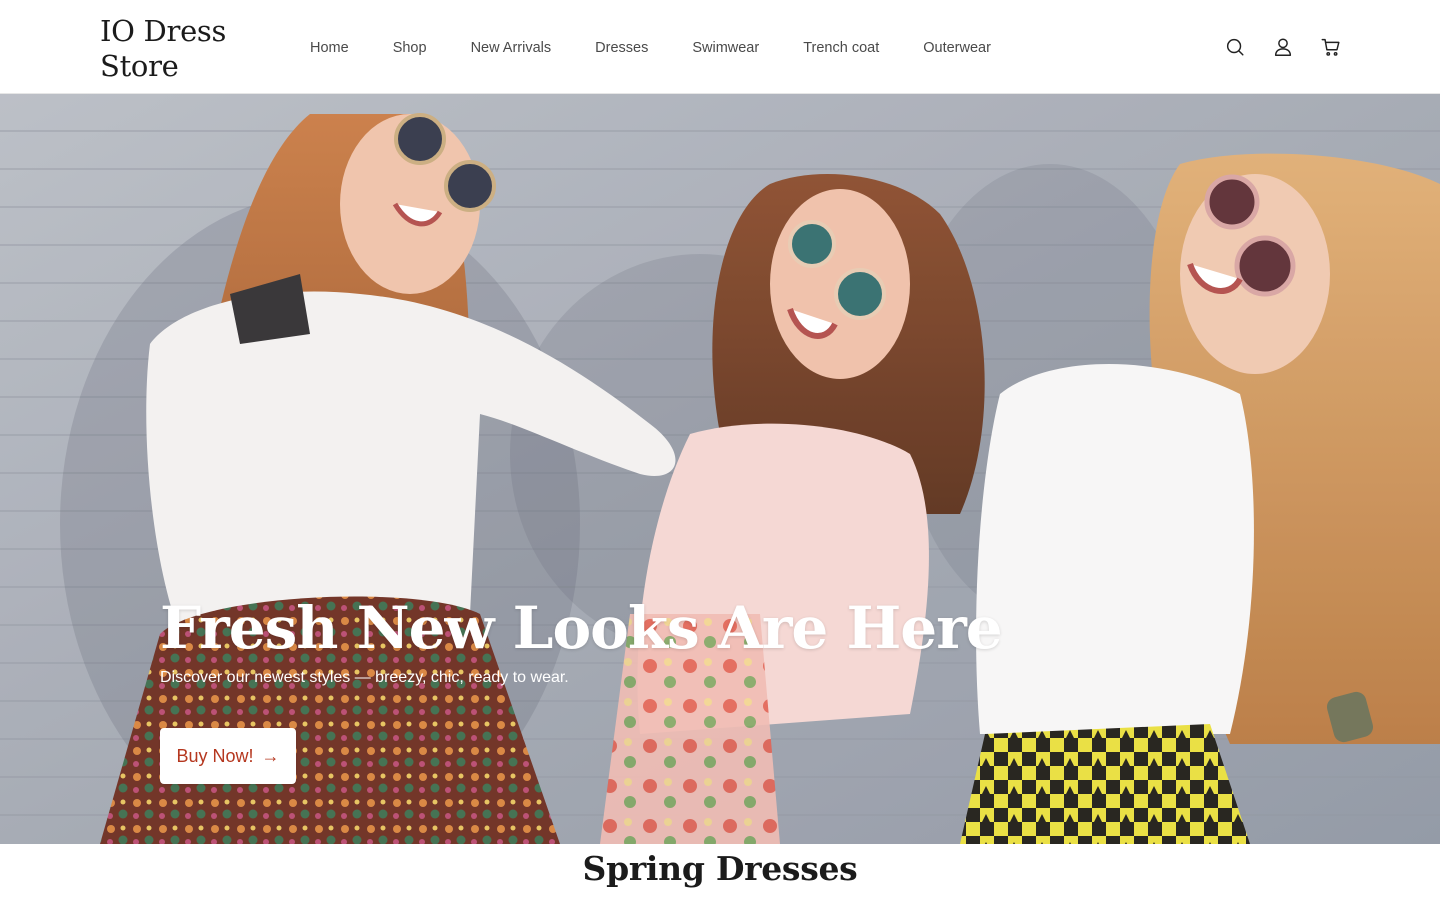 This screenshot has height=900, width=1440. I want to click on cart-icon, so click(1330, 47).